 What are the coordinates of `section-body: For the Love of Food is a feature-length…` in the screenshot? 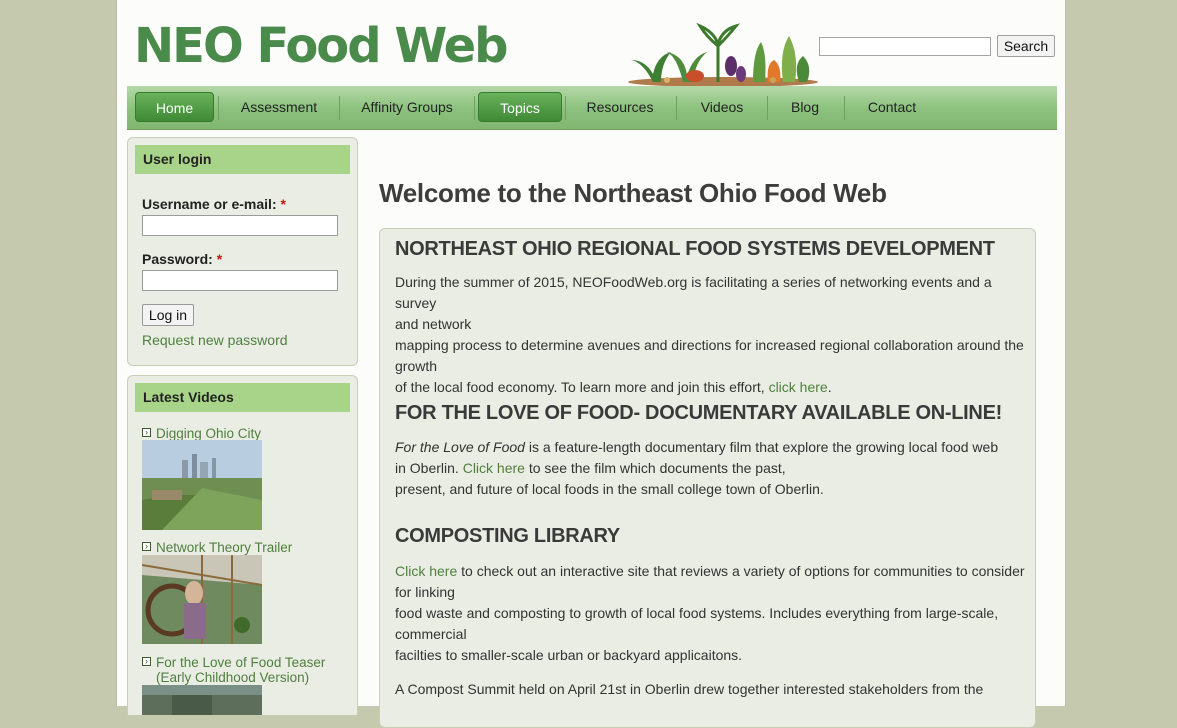 It's located at (710, 468).